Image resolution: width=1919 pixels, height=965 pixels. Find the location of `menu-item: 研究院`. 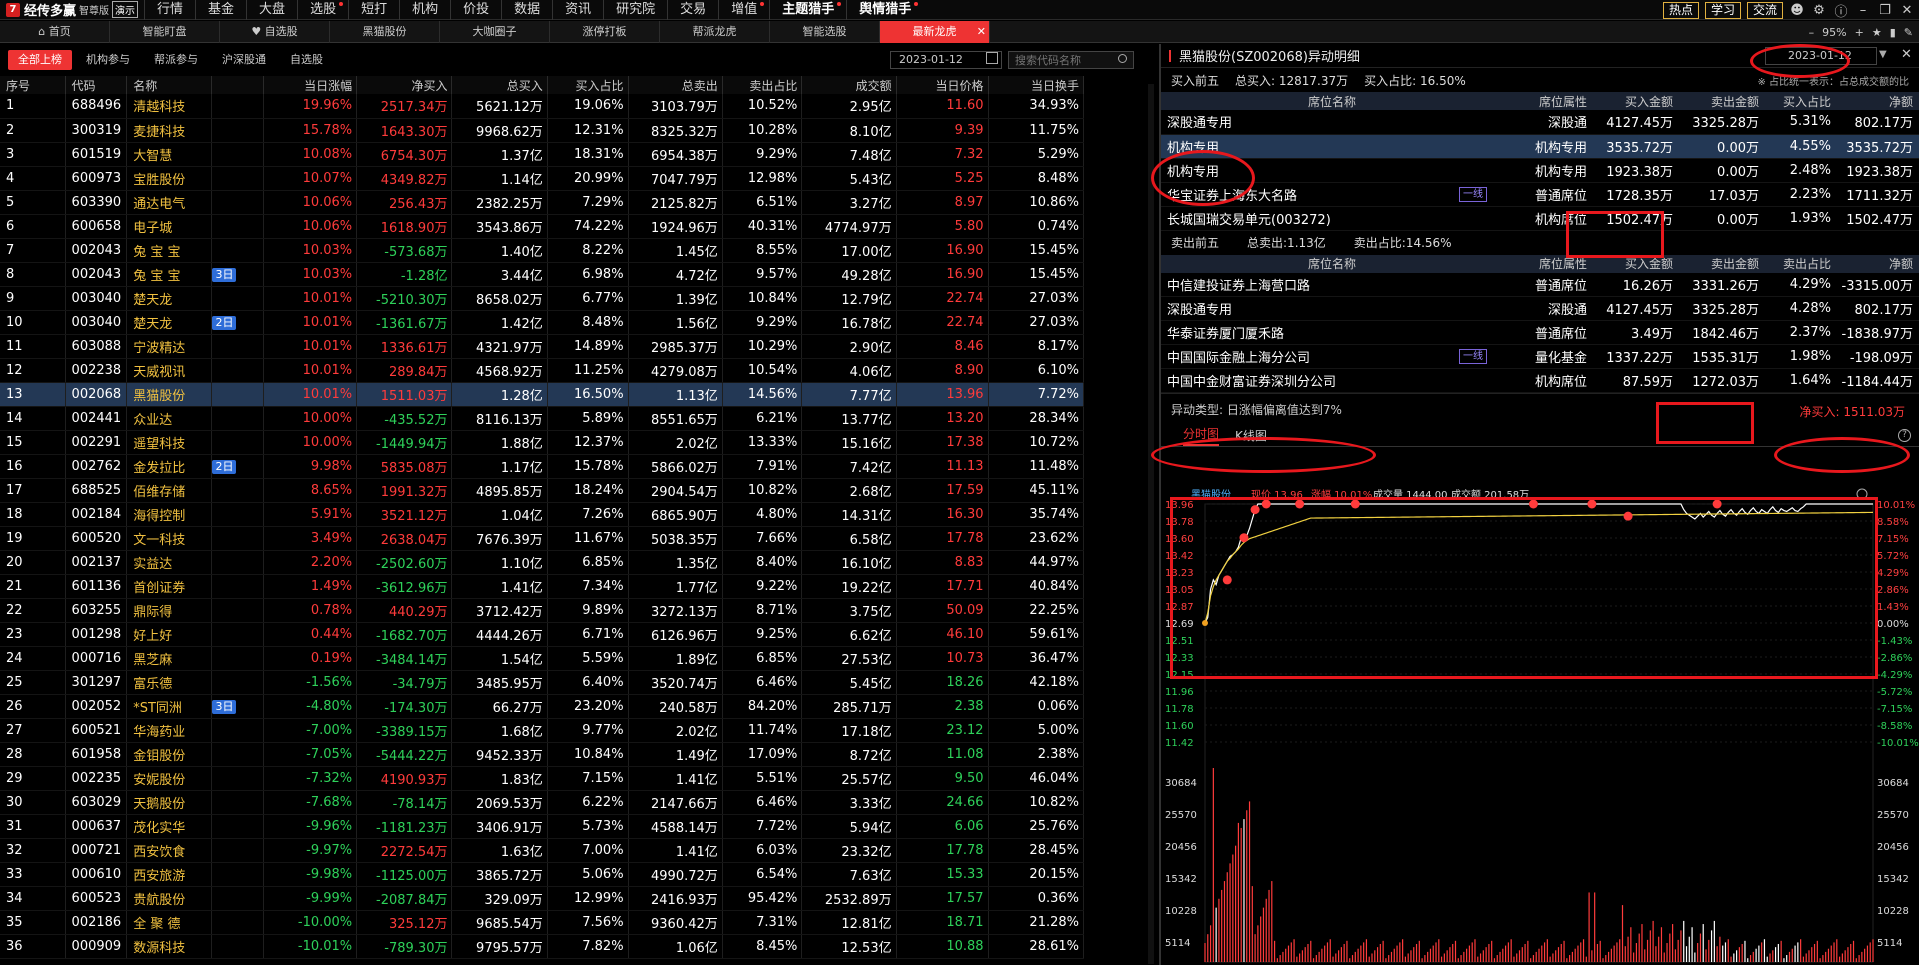

menu-item: 研究院 is located at coordinates (635, 10).